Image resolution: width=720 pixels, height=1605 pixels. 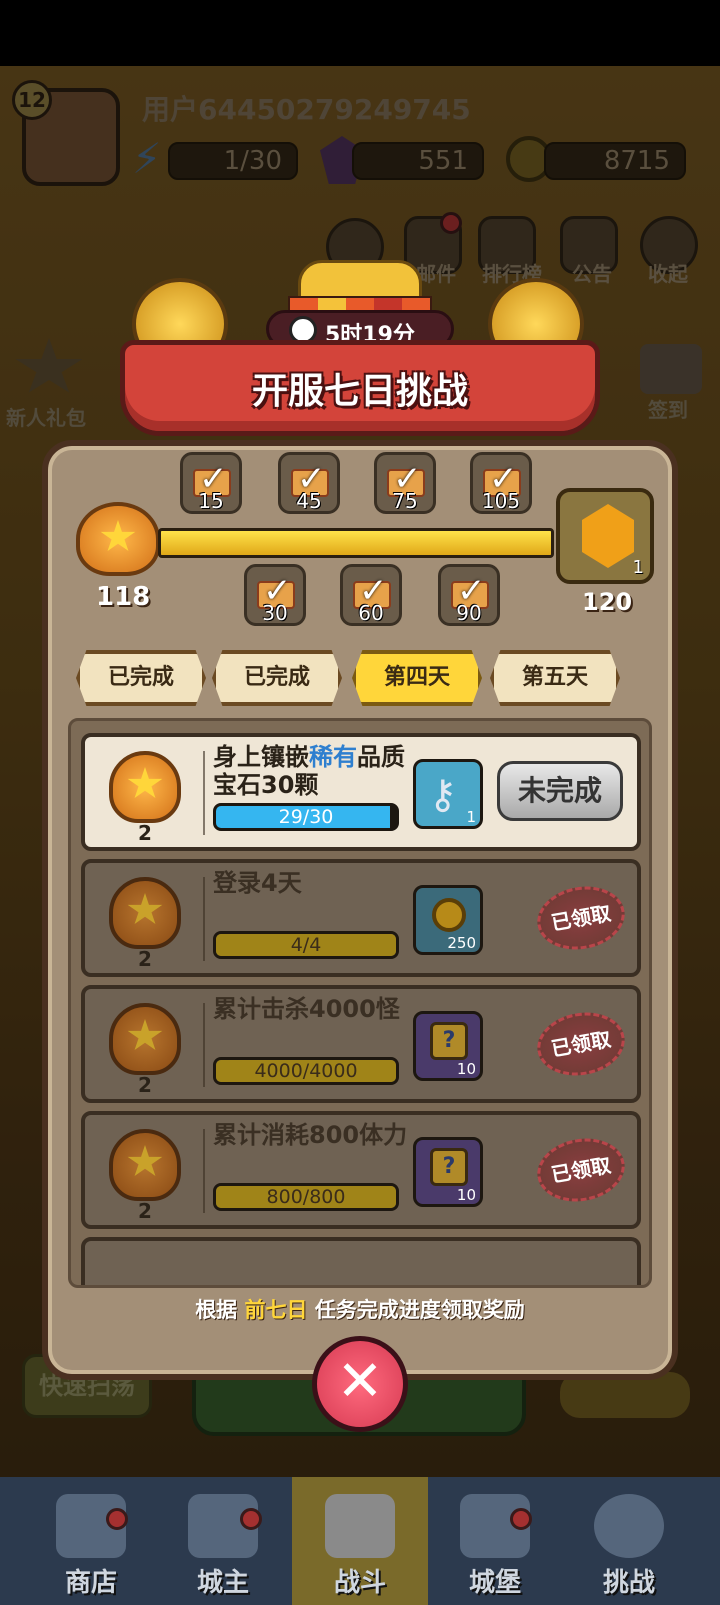 What do you see at coordinates (417, 678) in the screenshot?
I see `tab-day-4: 第四天` at bounding box center [417, 678].